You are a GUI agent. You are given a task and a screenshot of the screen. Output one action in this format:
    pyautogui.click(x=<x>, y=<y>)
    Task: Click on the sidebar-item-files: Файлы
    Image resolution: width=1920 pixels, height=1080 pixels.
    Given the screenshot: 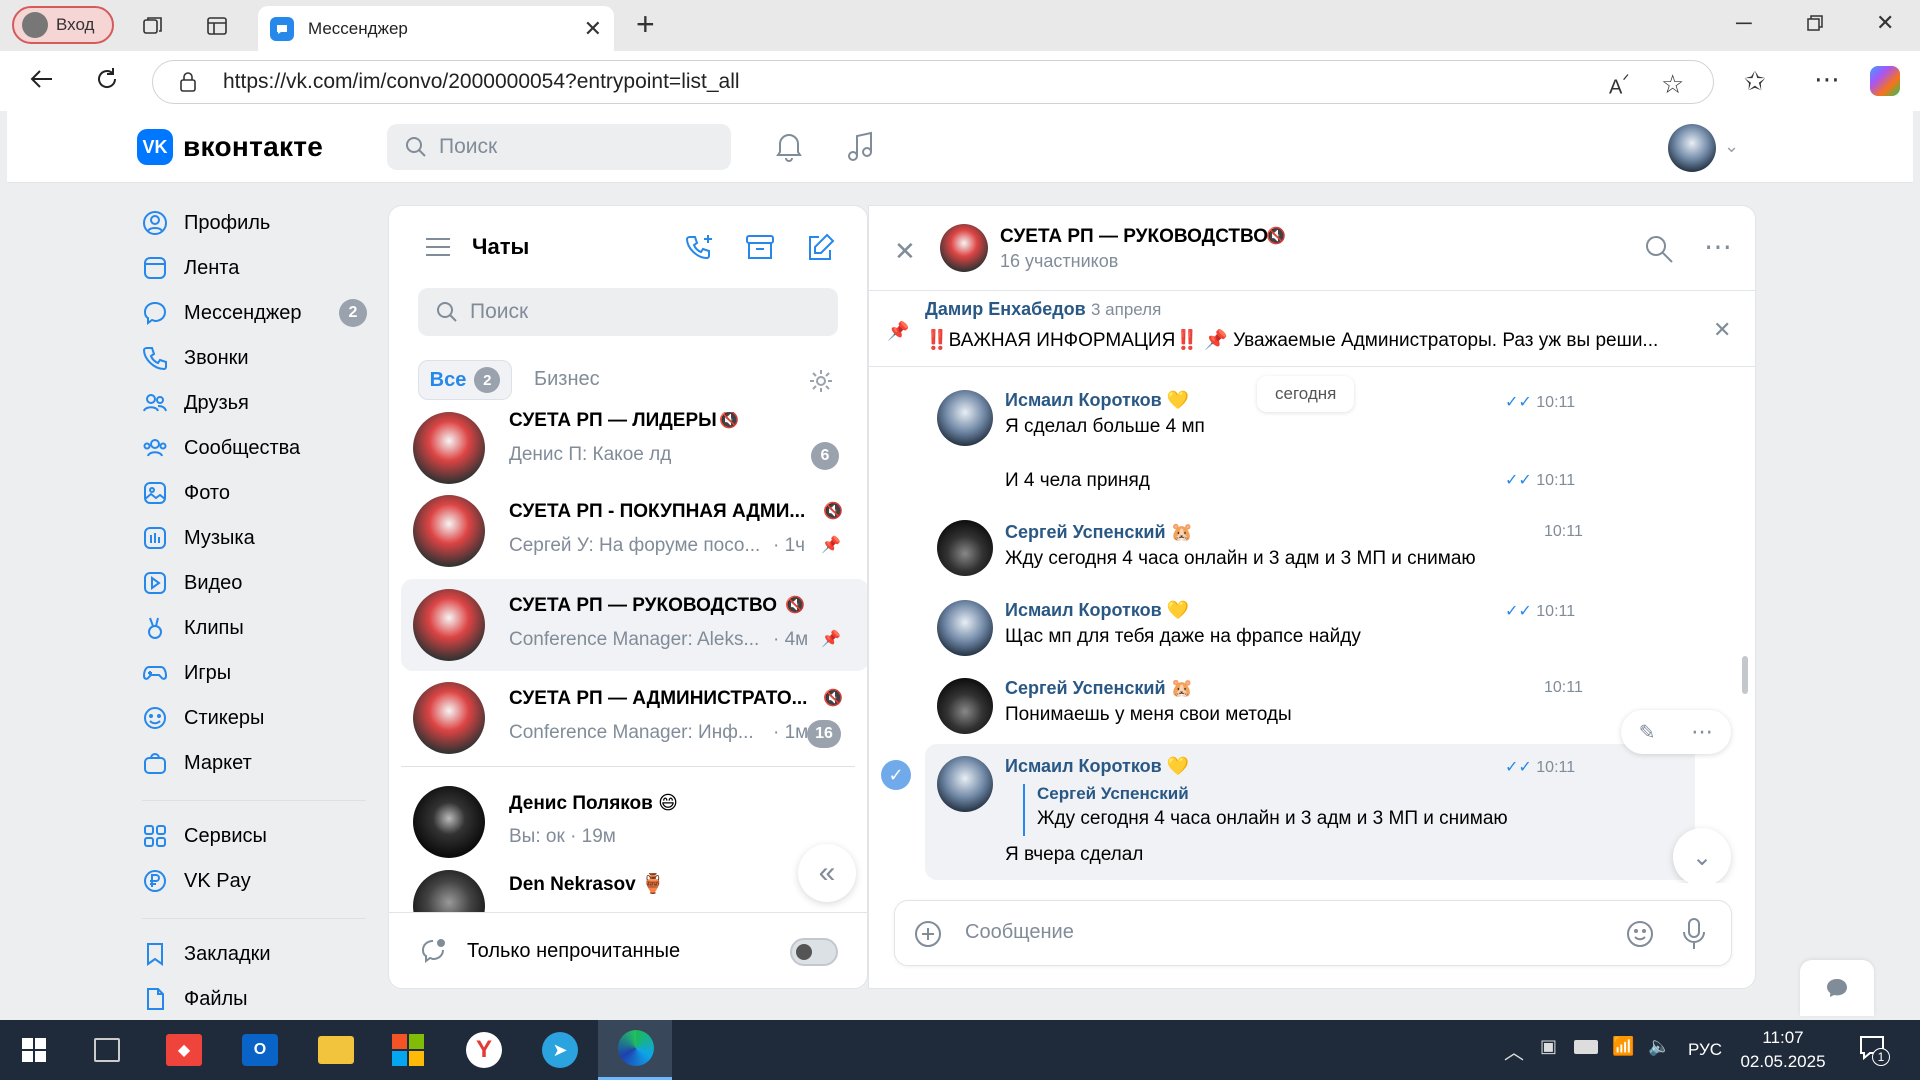 What is the action you would take?
    pyautogui.click(x=195, y=999)
    